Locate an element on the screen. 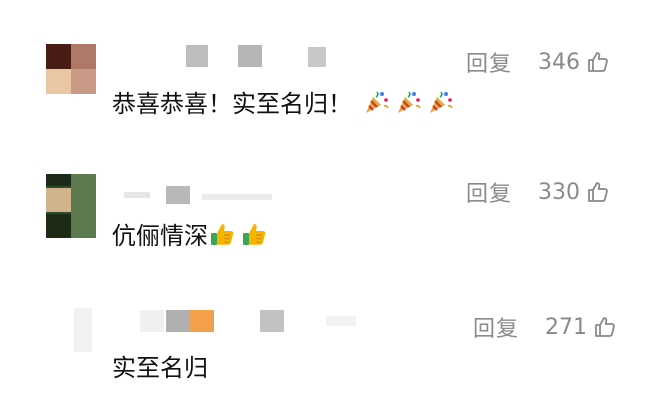 This screenshot has width=660, height=414. comment-text: 恭喜恭喜！实至名归！ is located at coordinates (232, 104).